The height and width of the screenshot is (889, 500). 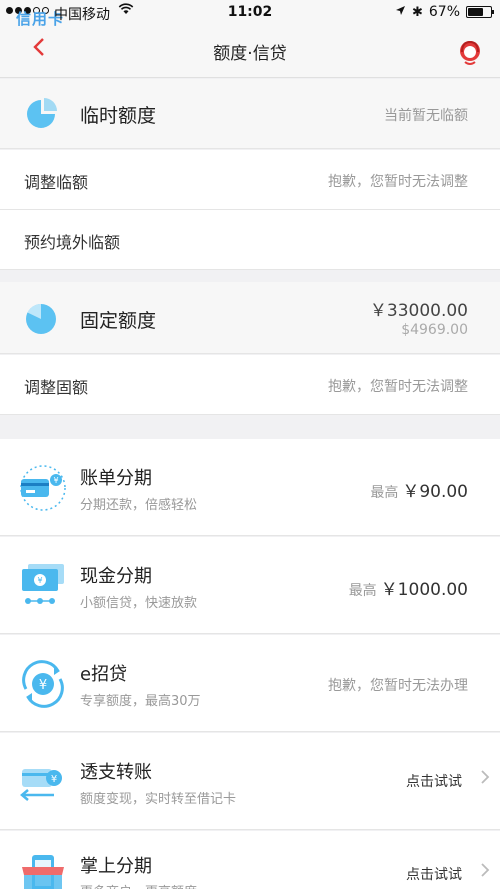 I want to click on product-subtitle: 更多商户，更高额度, so click(x=138, y=885).